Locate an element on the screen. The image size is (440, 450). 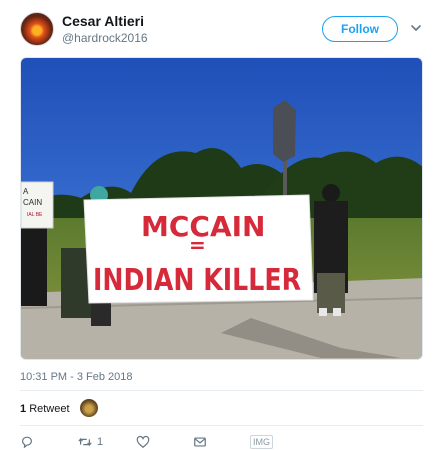
image-badge-button: IMG is located at coordinates (261, 442).